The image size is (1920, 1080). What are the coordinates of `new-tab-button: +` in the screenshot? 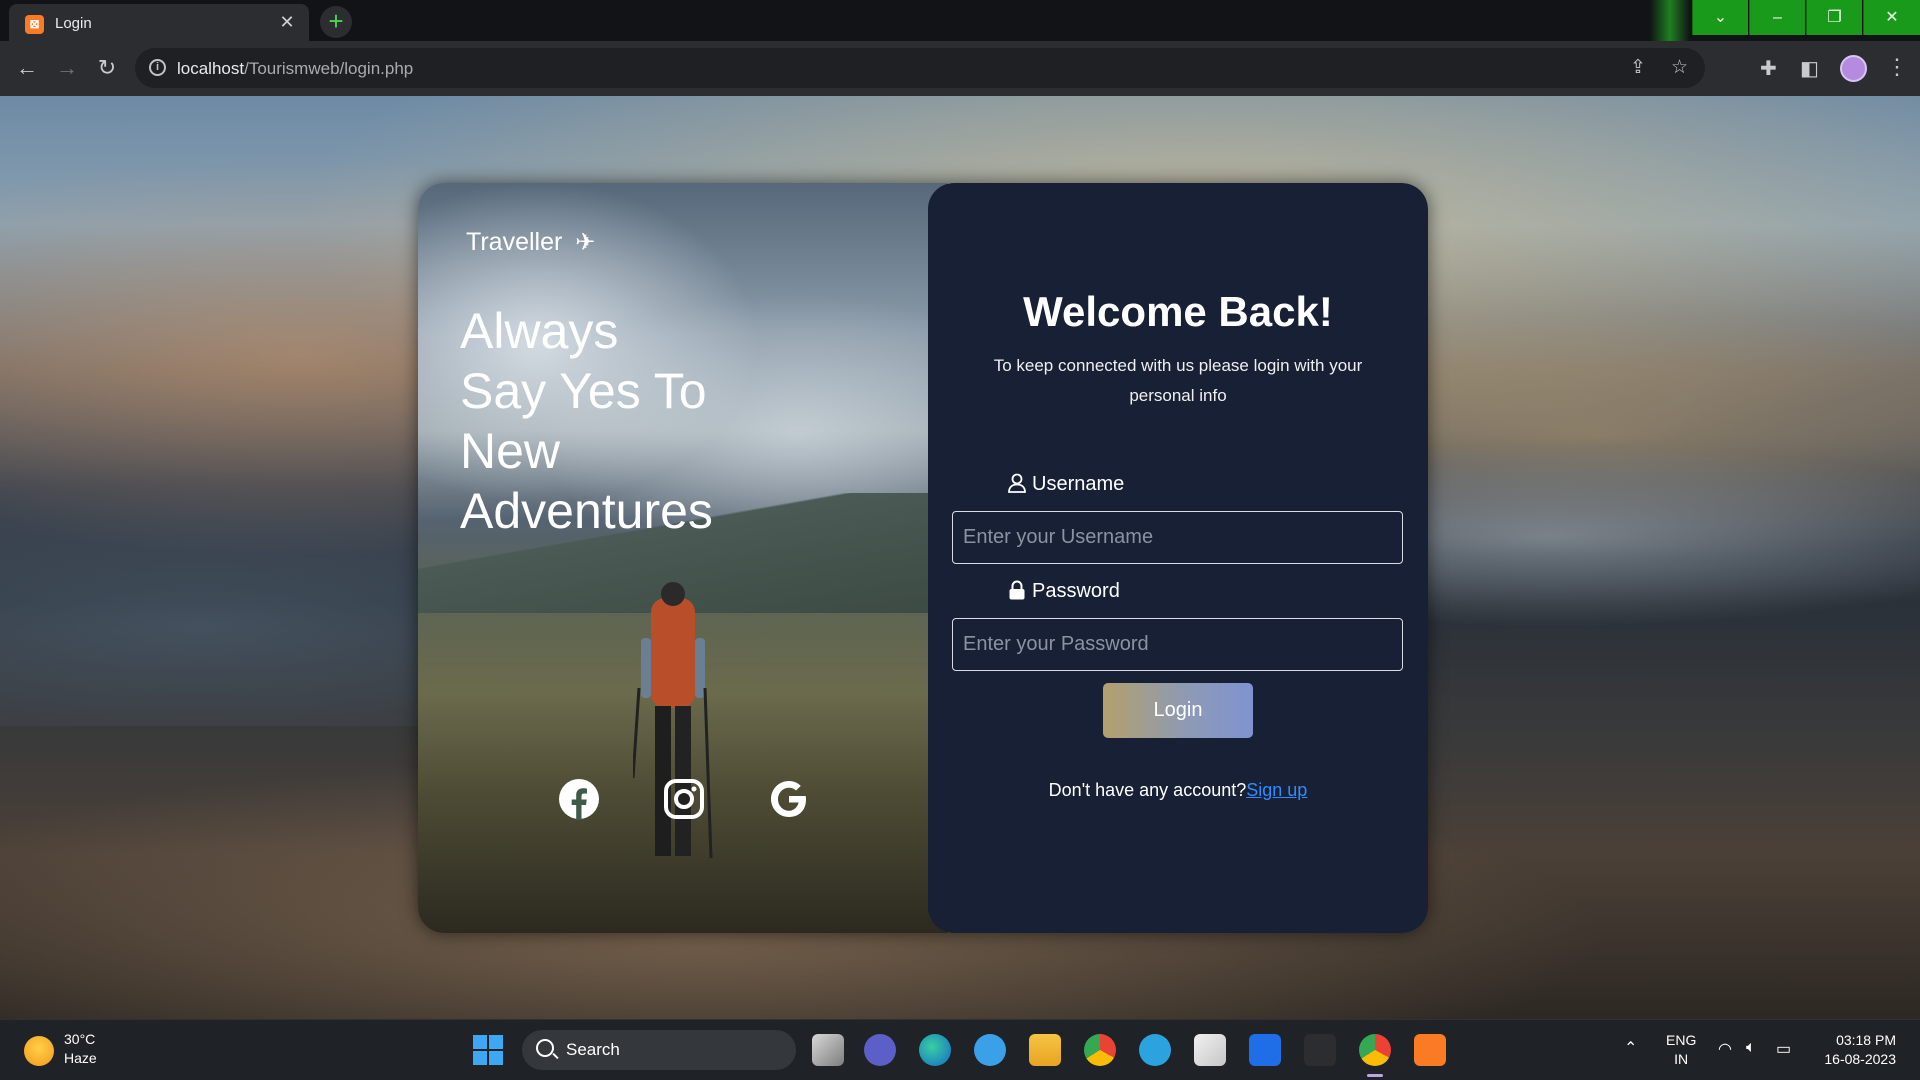 It's located at (336, 22).